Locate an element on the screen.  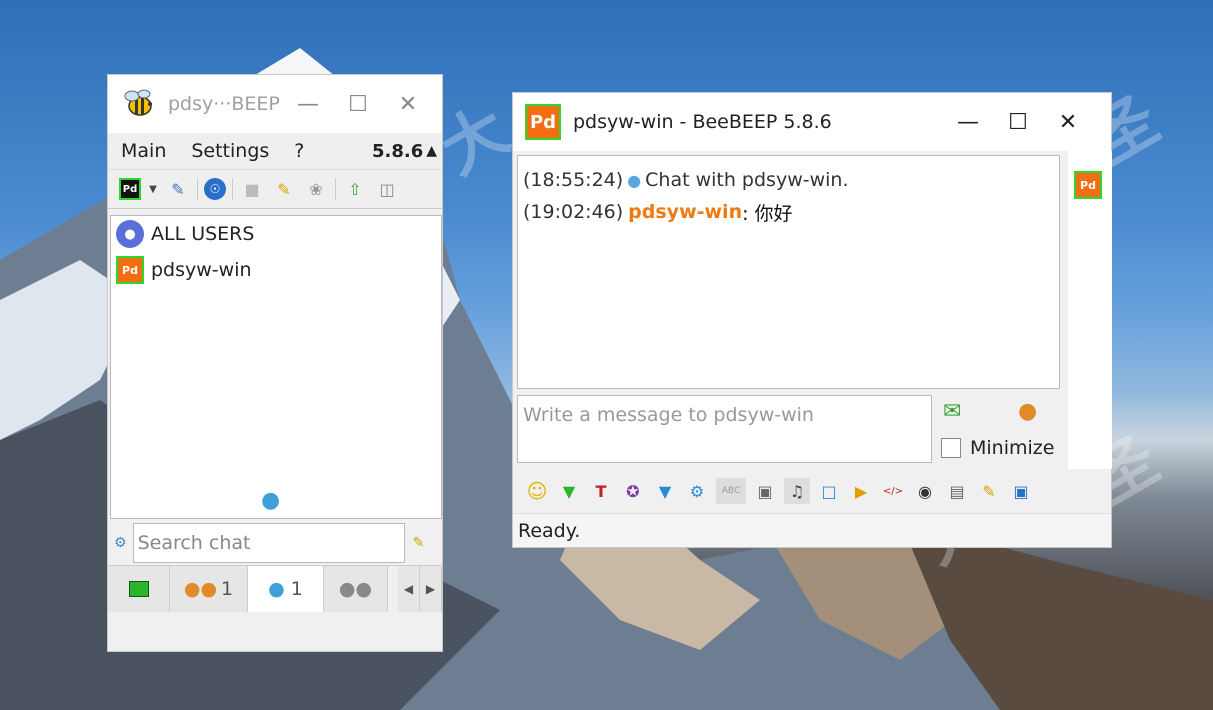
group-chat-icon: ● is located at coordinates (130, 234).